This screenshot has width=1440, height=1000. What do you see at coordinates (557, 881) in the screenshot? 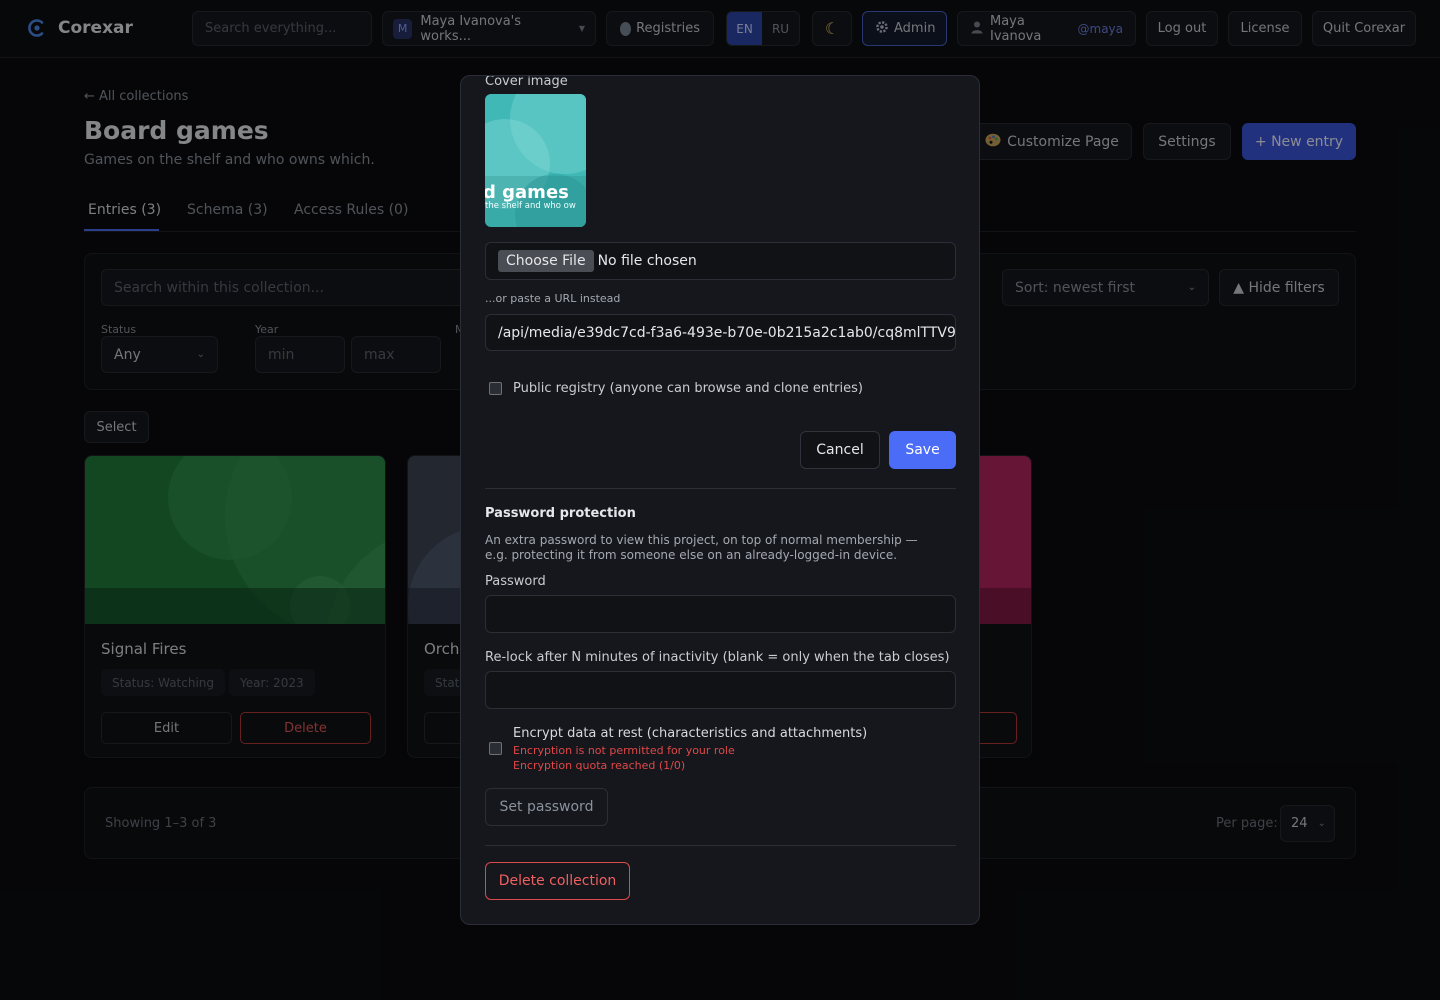
I see `delete-collection-button: Delete collection` at bounding box center [557, 881].